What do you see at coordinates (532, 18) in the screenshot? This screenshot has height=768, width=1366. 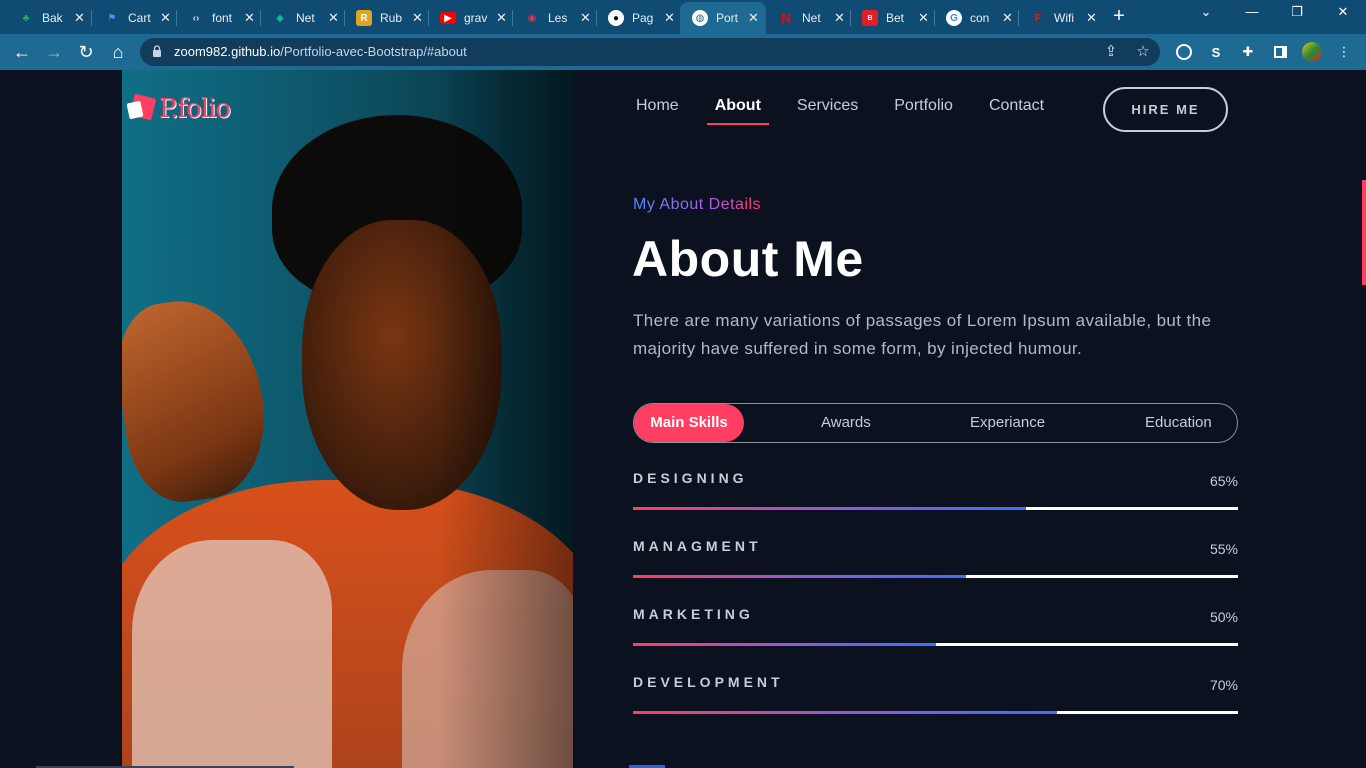 I see `camera-icon: ◉` at bounding box center [532, 18].